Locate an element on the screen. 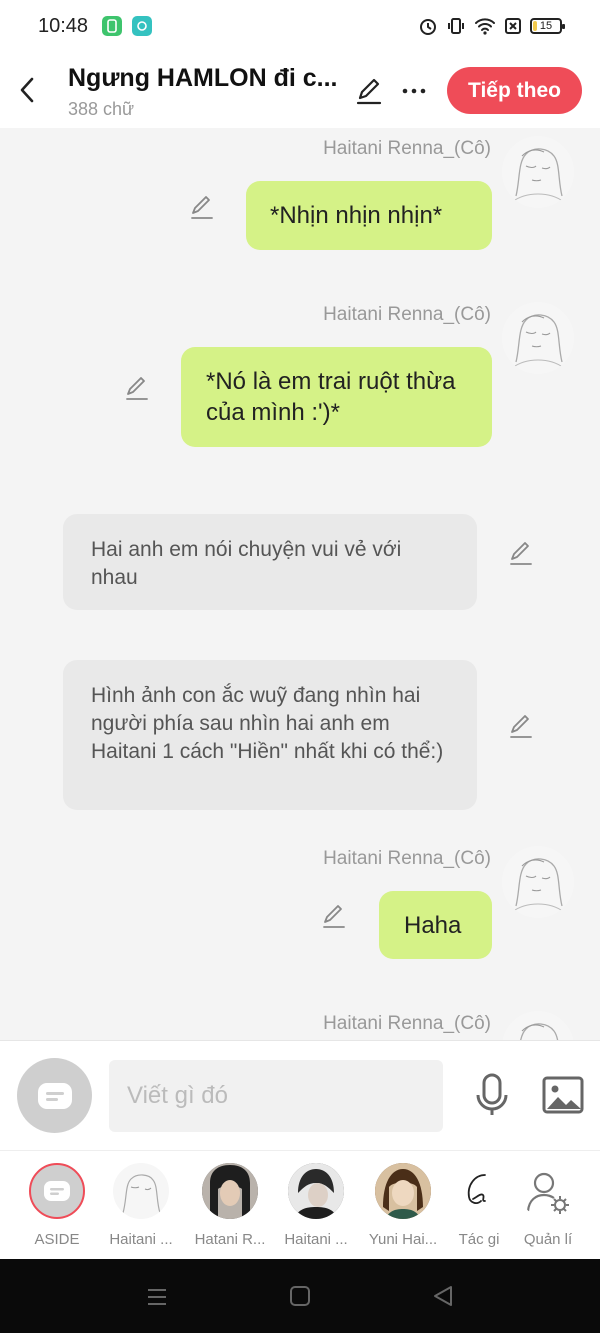  status-bar: 10:48 15 is located at coordinates (300, 26).